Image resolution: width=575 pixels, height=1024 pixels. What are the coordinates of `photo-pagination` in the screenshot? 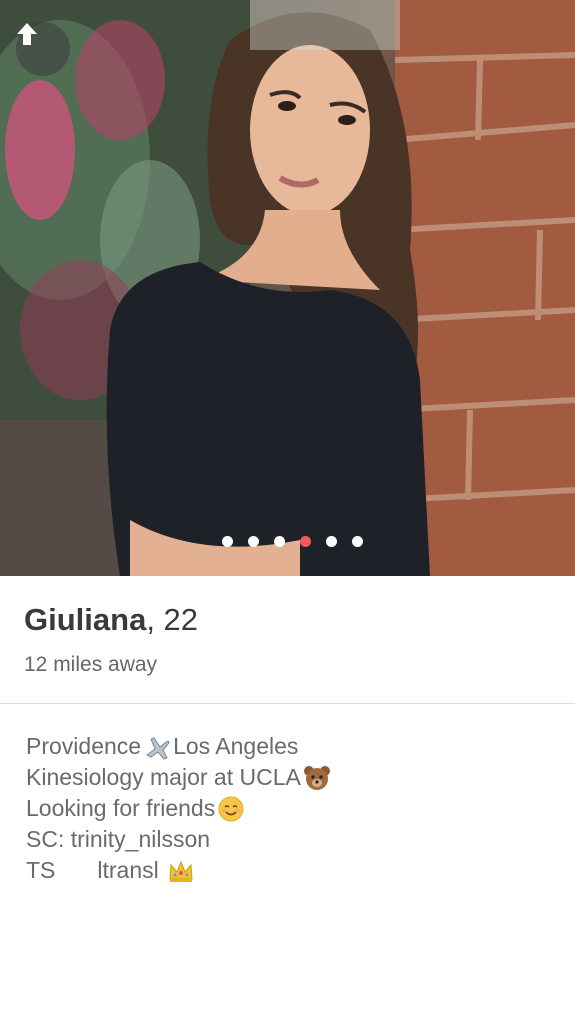 It's located at (287, 541).